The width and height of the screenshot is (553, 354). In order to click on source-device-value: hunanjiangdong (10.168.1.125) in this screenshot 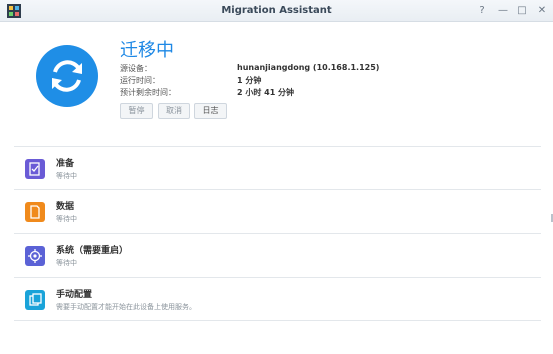, I will do `click(308, 67)`.